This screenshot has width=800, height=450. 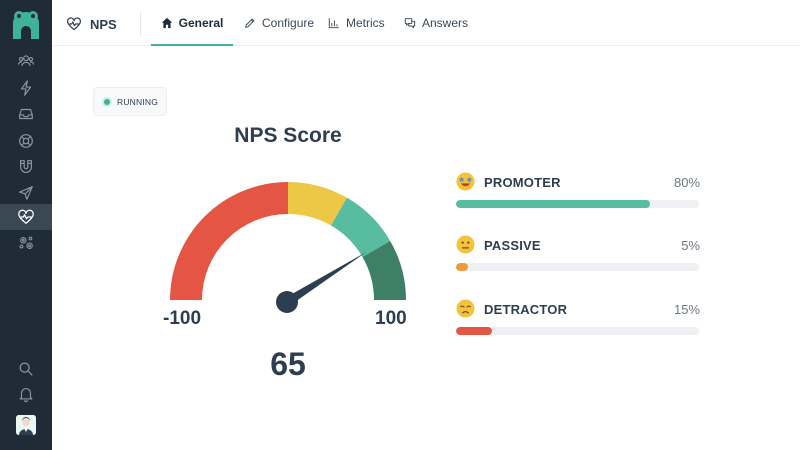 What do you see at coordinates (578, 255) in the screenshot?
I see `metric-passive: PASSIVE 5%` at bounding box center [578, 255].